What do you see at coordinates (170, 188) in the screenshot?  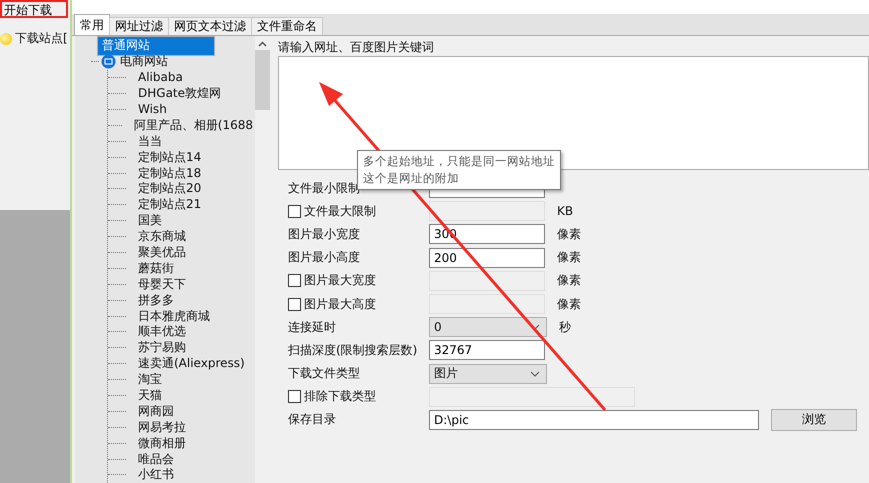 I see `tree-item: 定制站点20` at bounding box center [170, 188].